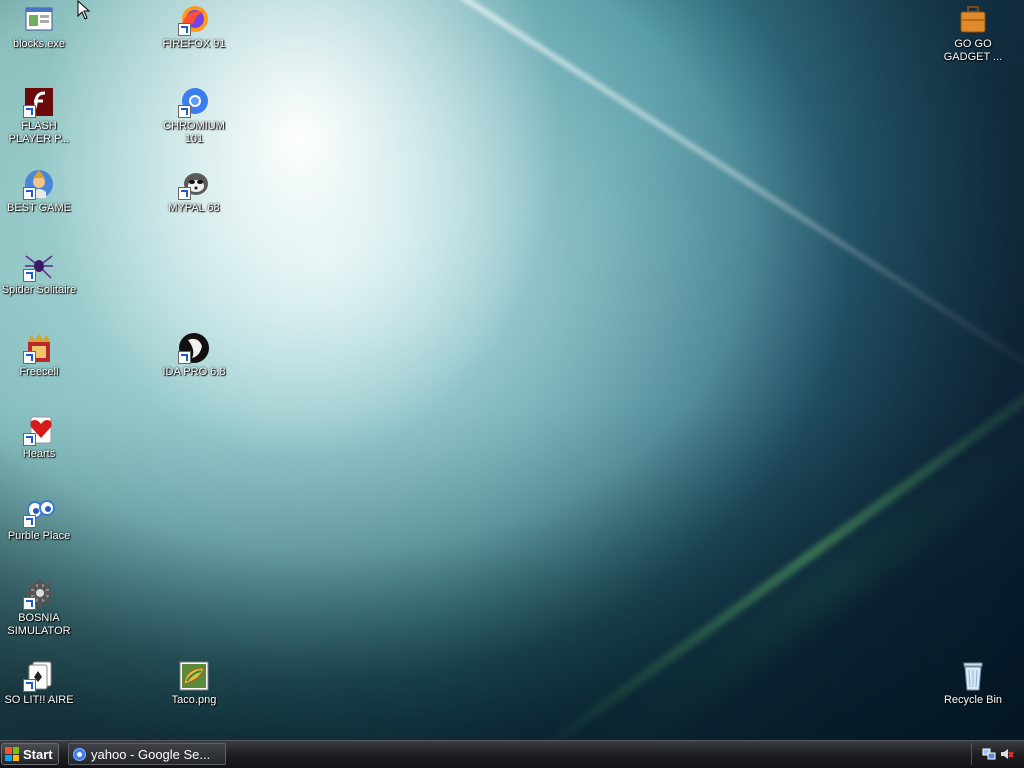  I want to click on desktop-icon-firefox: FIREFOX 91, so click(194, 27).